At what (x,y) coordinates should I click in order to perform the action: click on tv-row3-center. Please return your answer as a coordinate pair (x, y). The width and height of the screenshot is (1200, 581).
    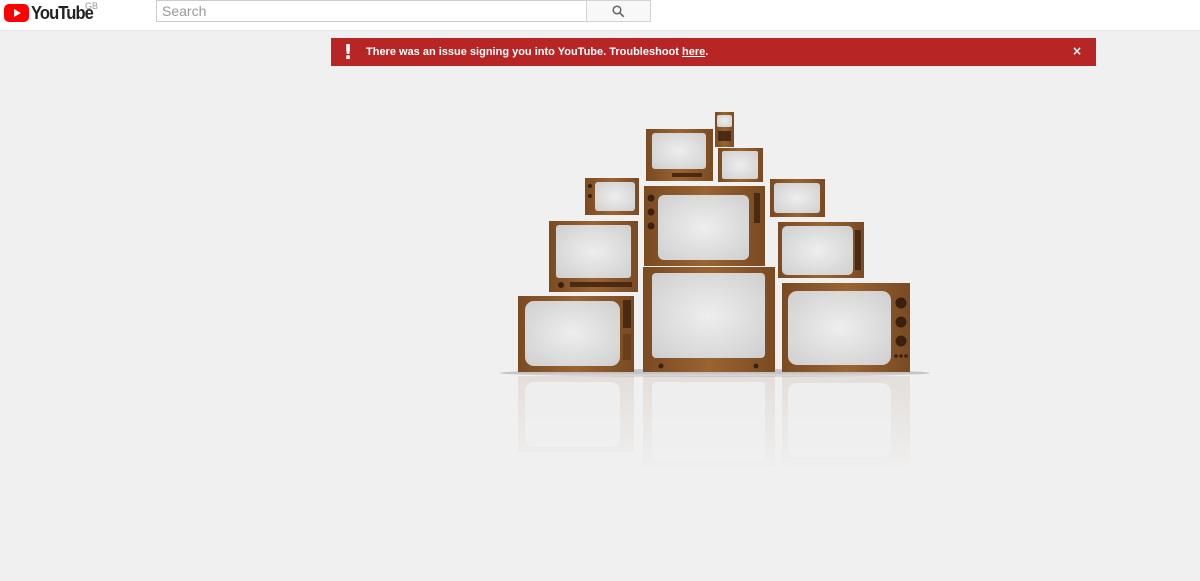
    Looking at the image, I should click on (704, 226).